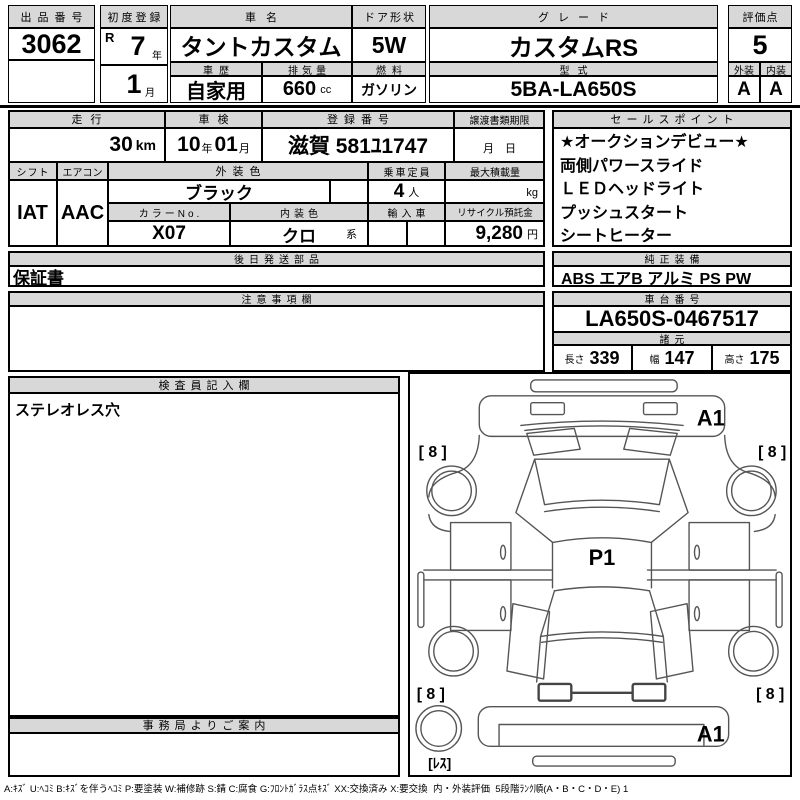  What do you see at coordinates (672, 319) in the screenshot?
I see `chassis-value: LA650S-0467517` at bounding box center [672, 319].